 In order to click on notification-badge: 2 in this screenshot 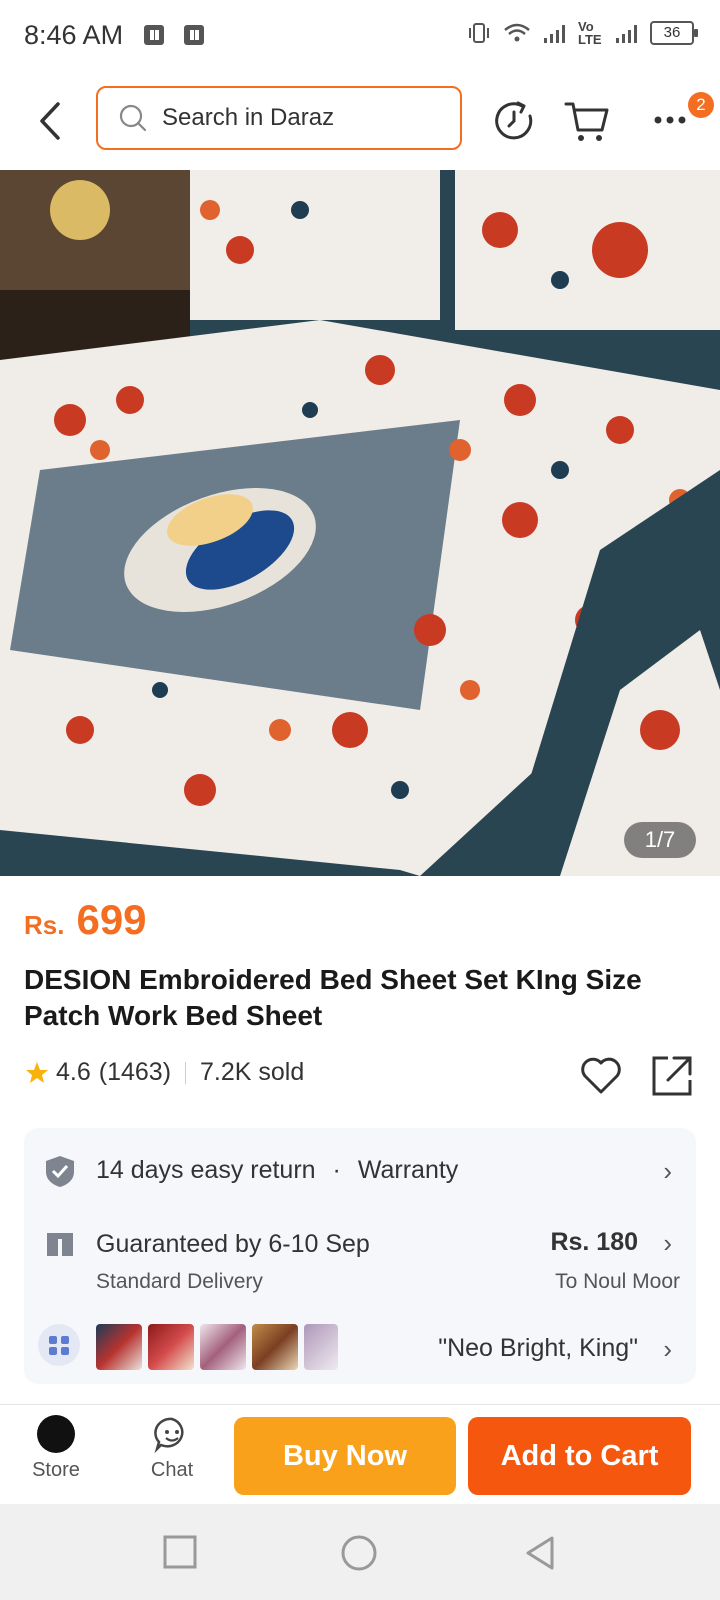, I will do `click(701, 105)`.